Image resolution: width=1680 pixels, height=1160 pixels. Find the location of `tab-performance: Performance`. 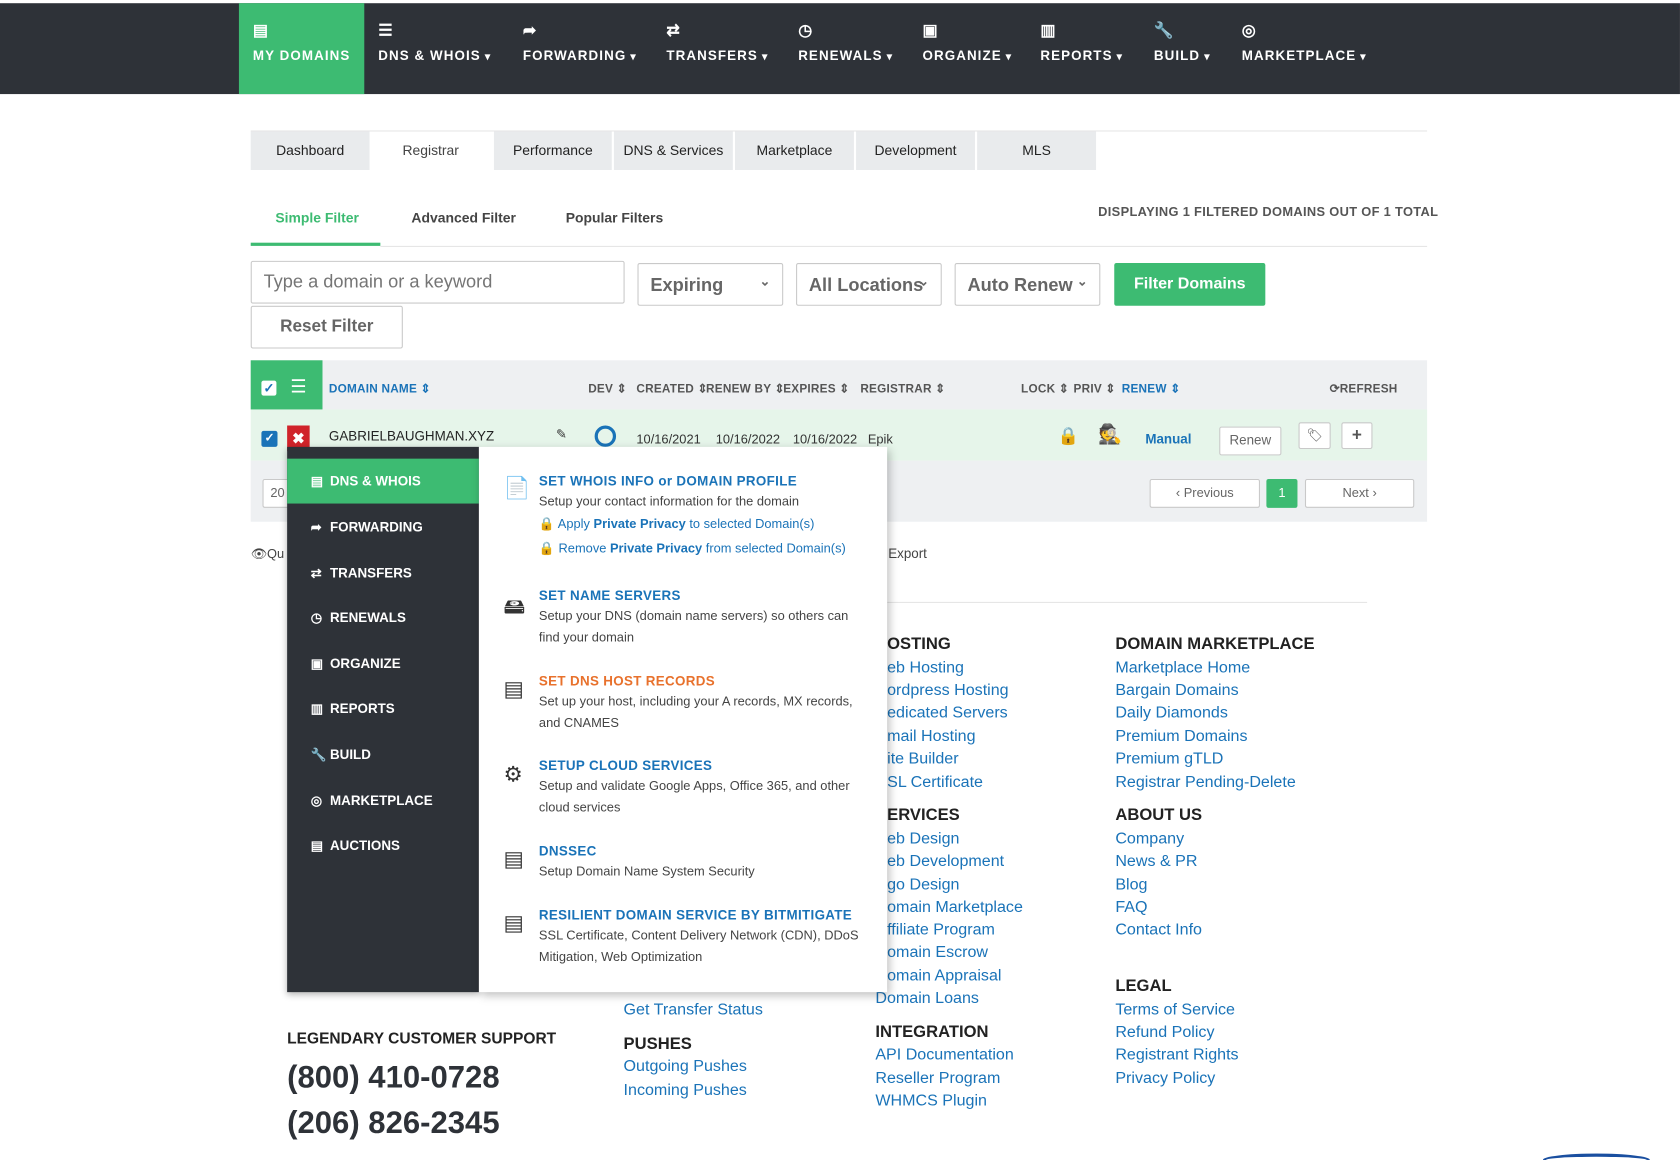

tab-performance: Performance is located at coordinates (552, 150).